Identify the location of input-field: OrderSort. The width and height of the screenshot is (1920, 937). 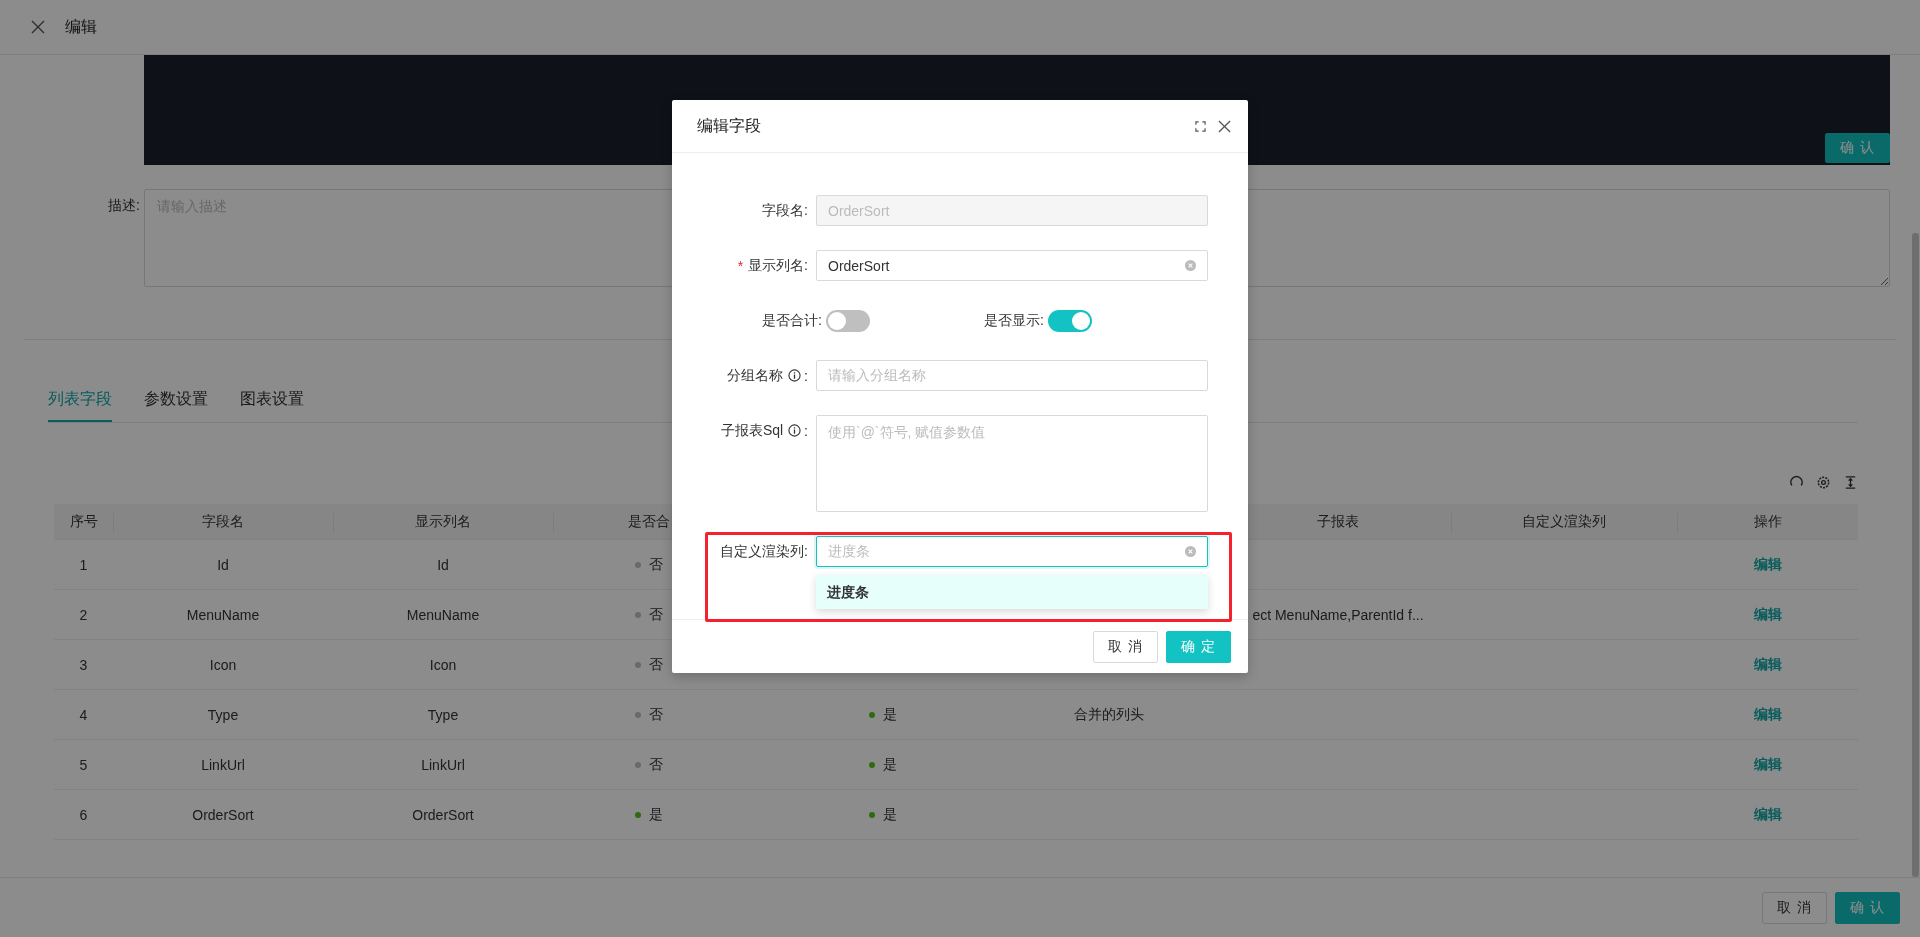
(1012, 265).